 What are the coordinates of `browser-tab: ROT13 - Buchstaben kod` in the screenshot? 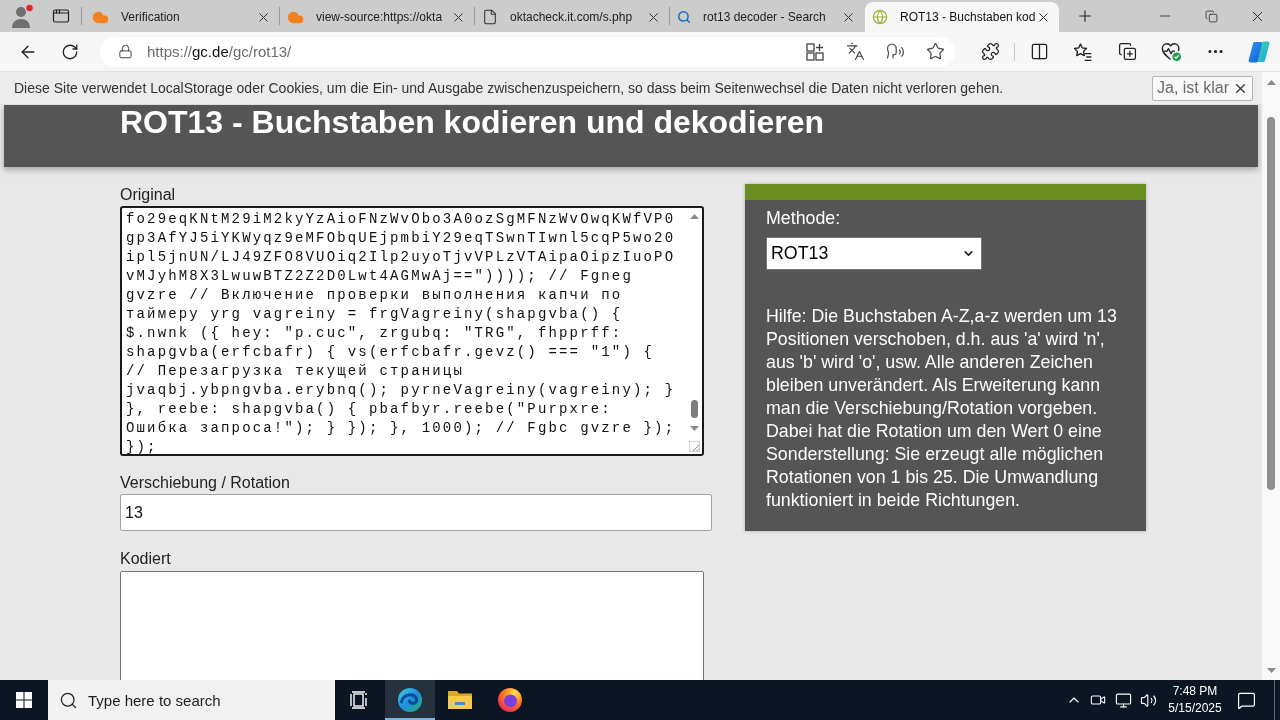 It's located at (962, 17).